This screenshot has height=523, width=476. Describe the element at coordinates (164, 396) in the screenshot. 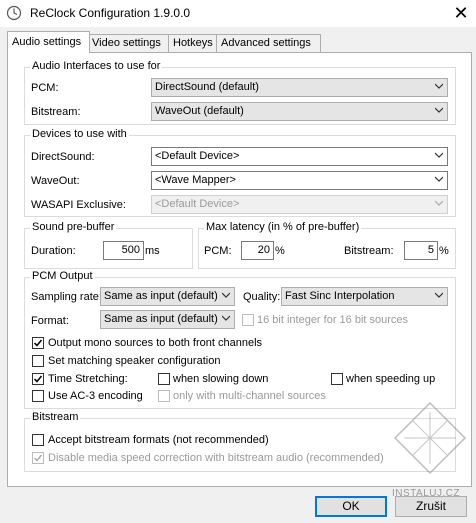

I see `multichannel-checkbox` at that location.